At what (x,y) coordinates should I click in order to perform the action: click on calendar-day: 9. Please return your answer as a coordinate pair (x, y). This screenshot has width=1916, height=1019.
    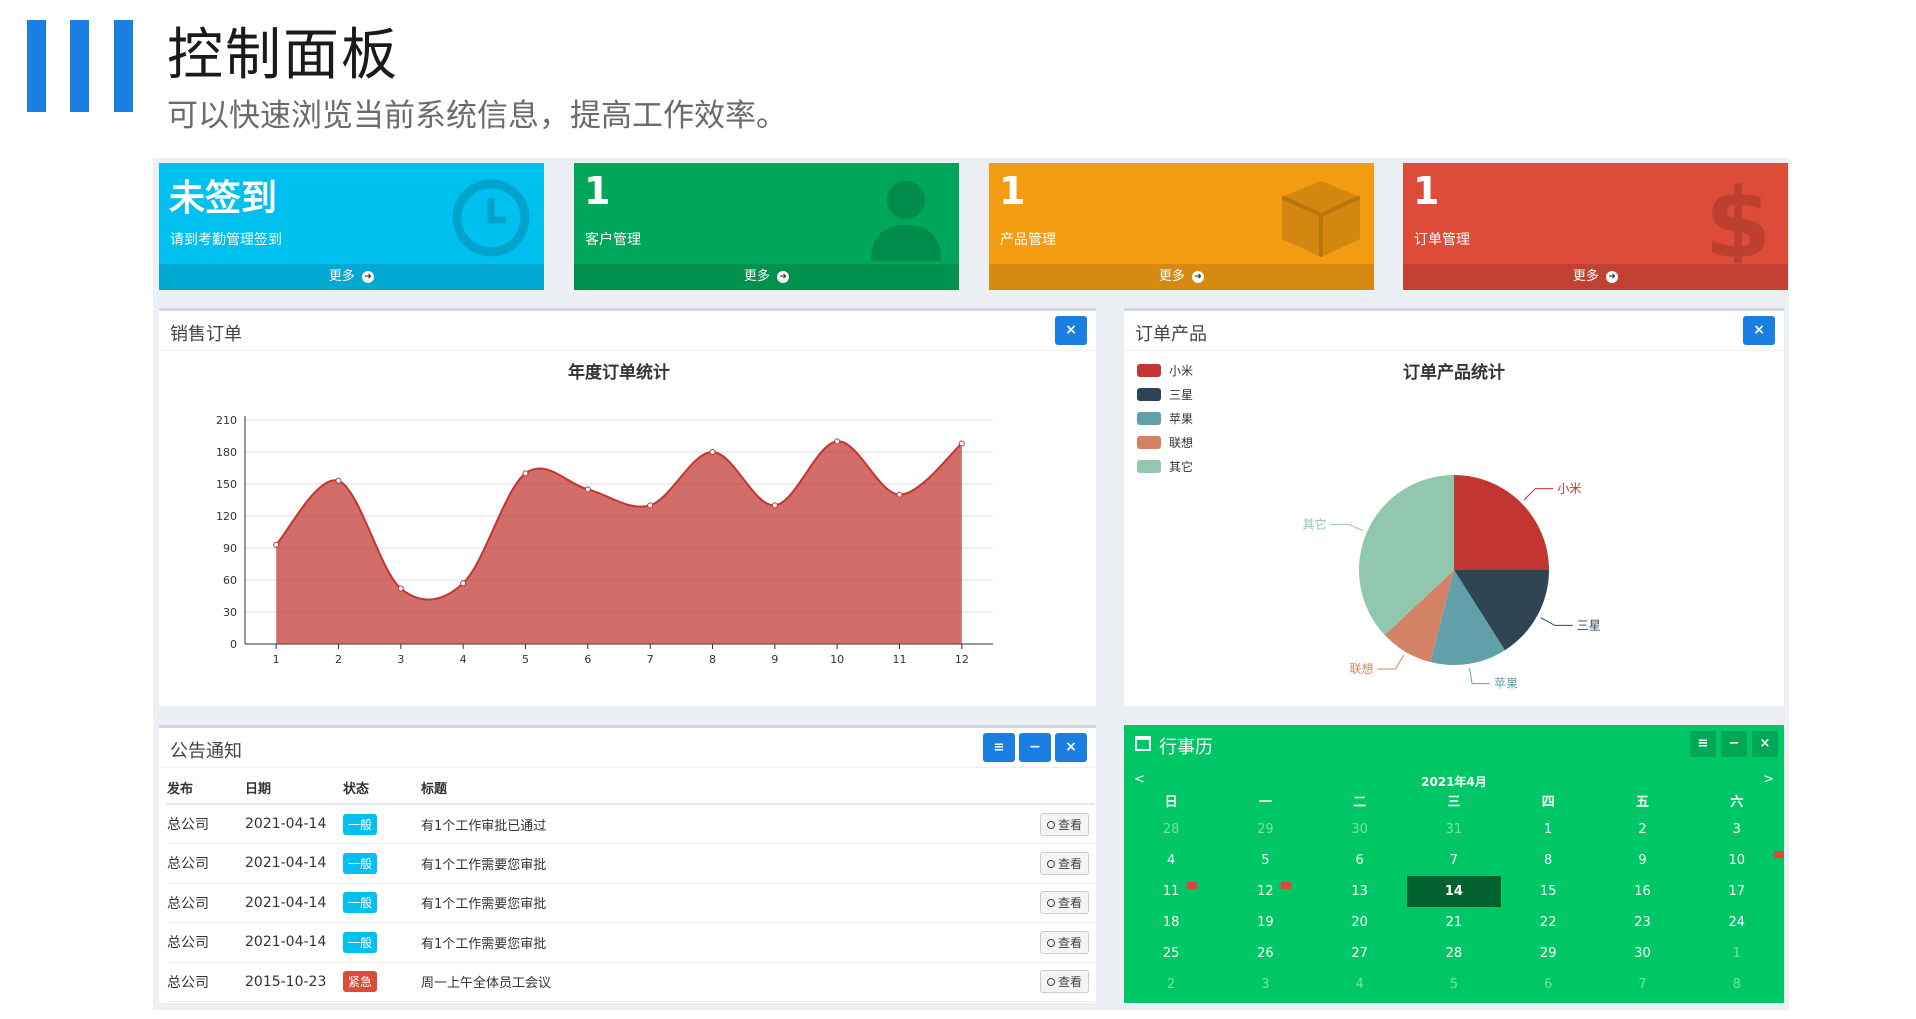
    Looking at the image, I should click on (1642, 860).